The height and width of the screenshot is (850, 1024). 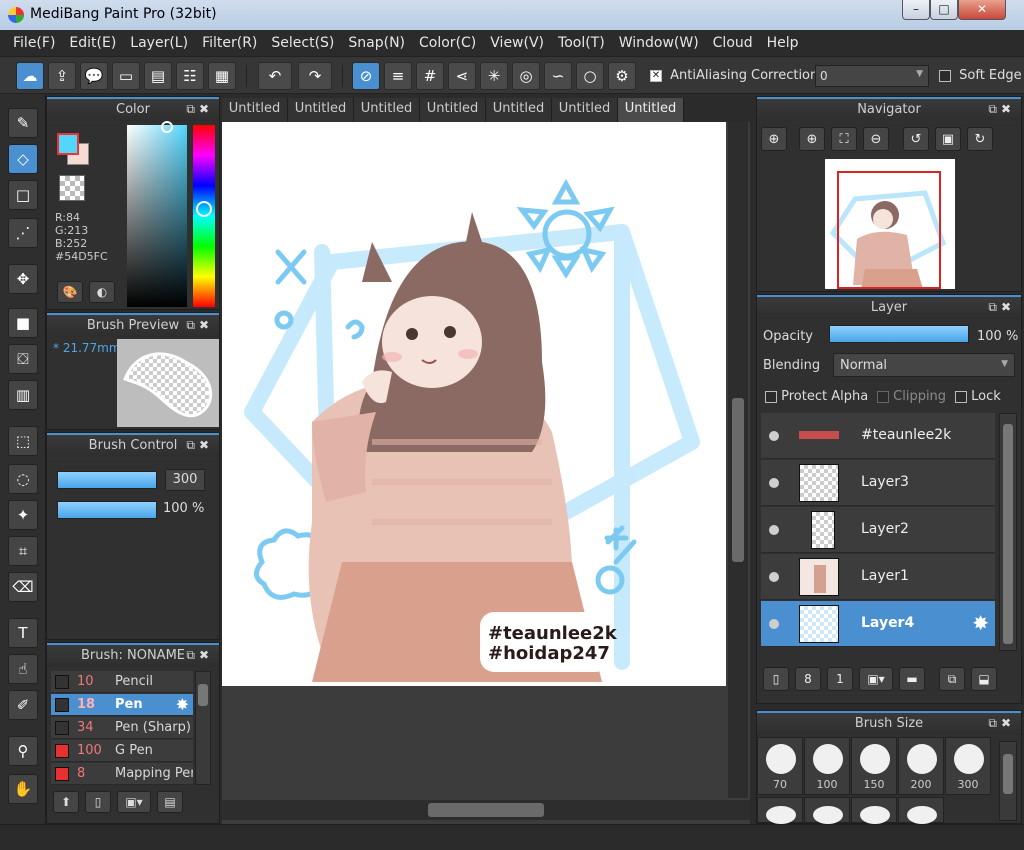 I want to click on brush-size-preset: 200, so click(x=921, y=766).